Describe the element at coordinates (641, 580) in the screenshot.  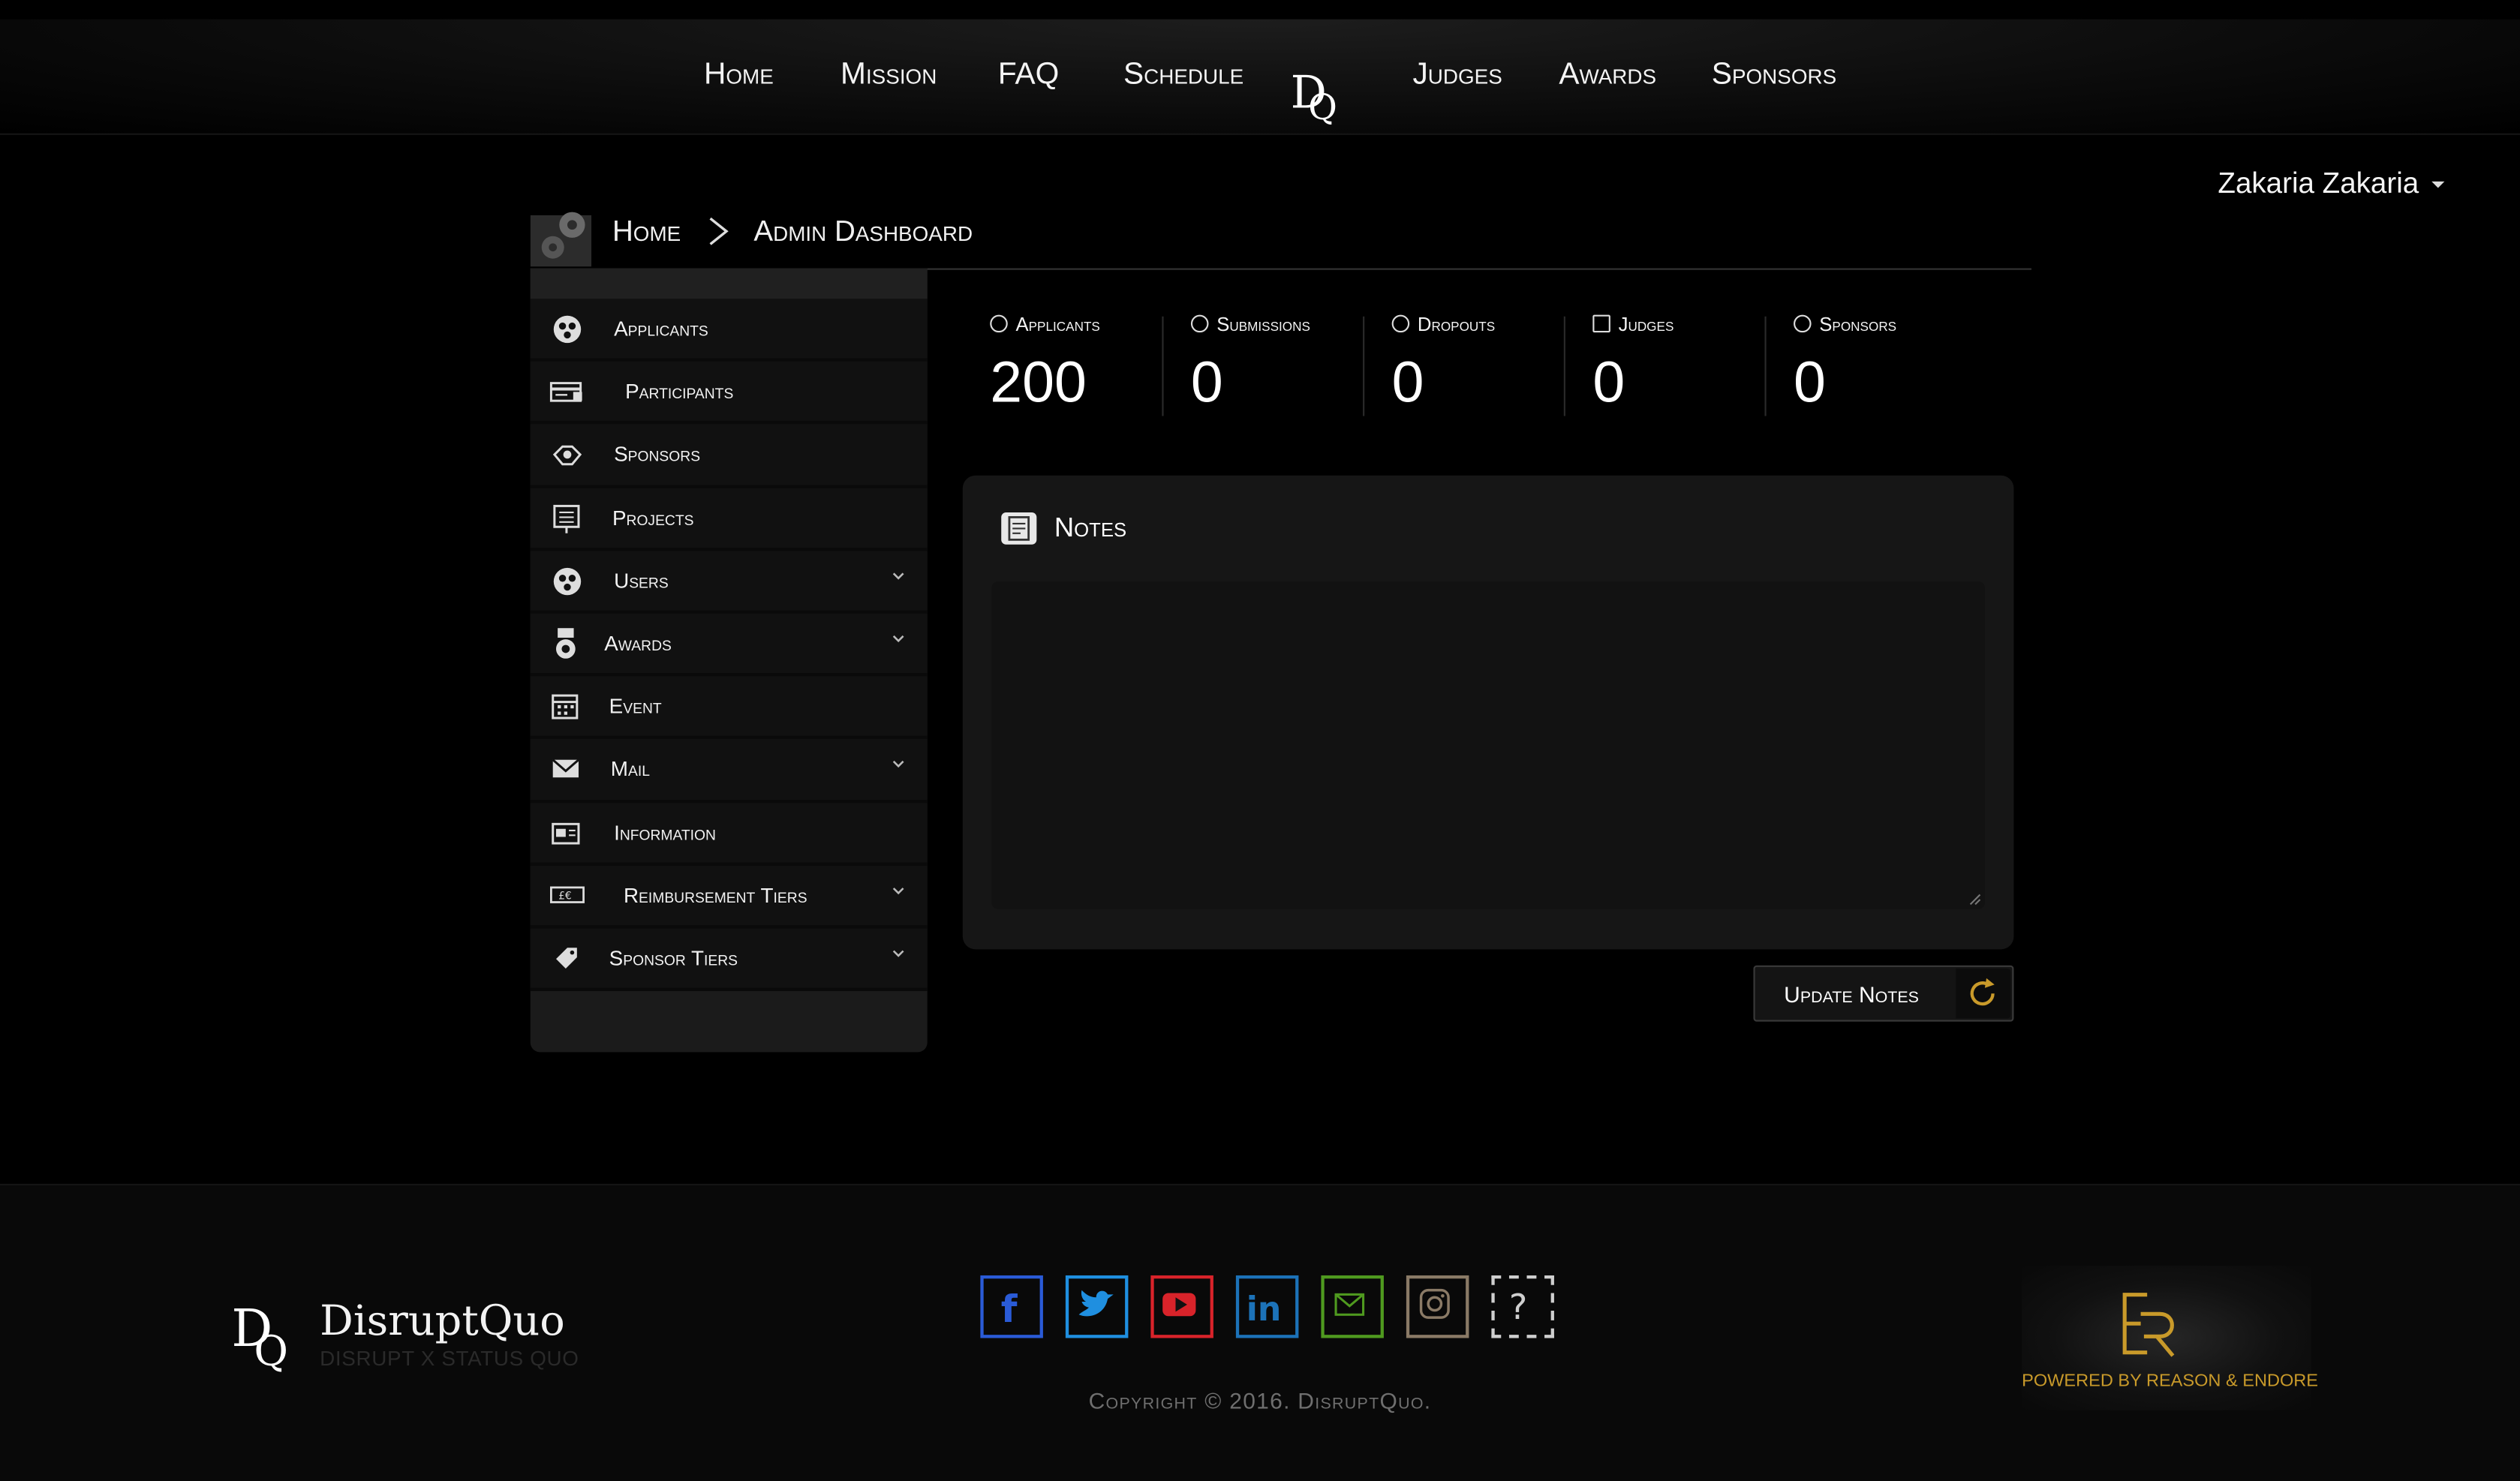
I see `sidebar-item-label: Users` at that location.